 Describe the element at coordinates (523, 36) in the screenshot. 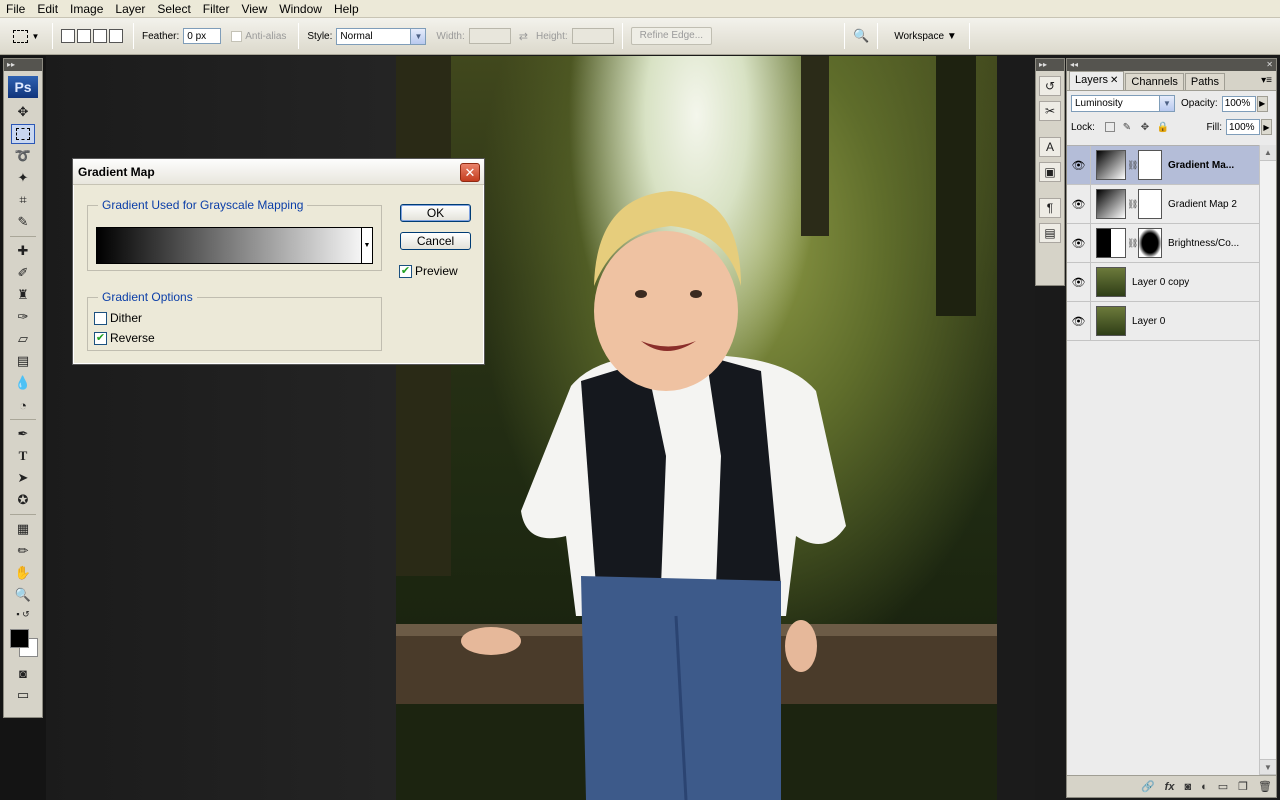

I see `swap-icon: ⇄` at that location.